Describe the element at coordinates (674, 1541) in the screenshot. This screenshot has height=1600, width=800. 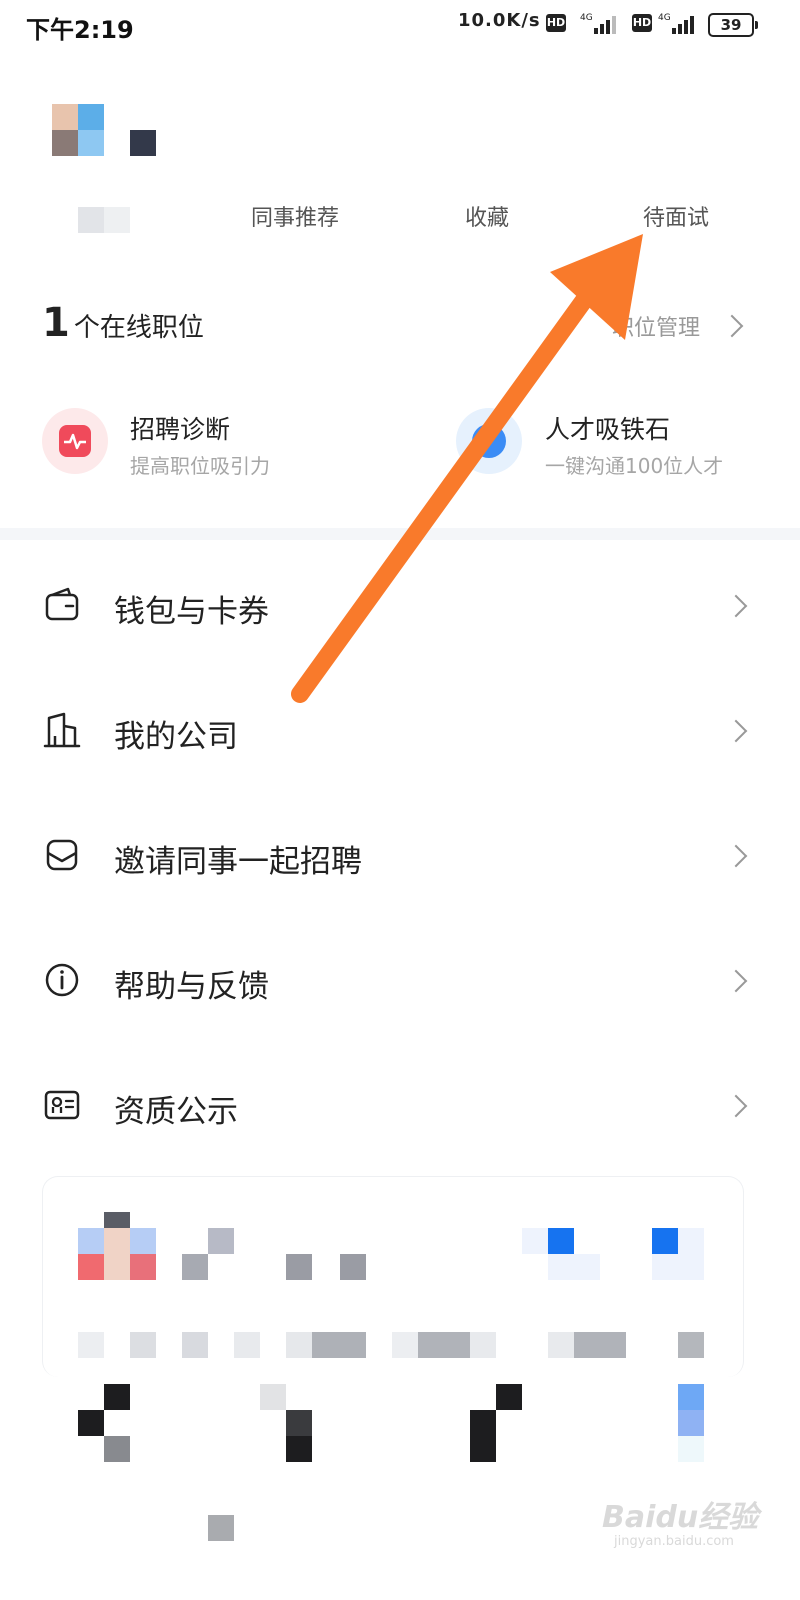
I see `watermark-url: jingyan.baidu.com` at that location.